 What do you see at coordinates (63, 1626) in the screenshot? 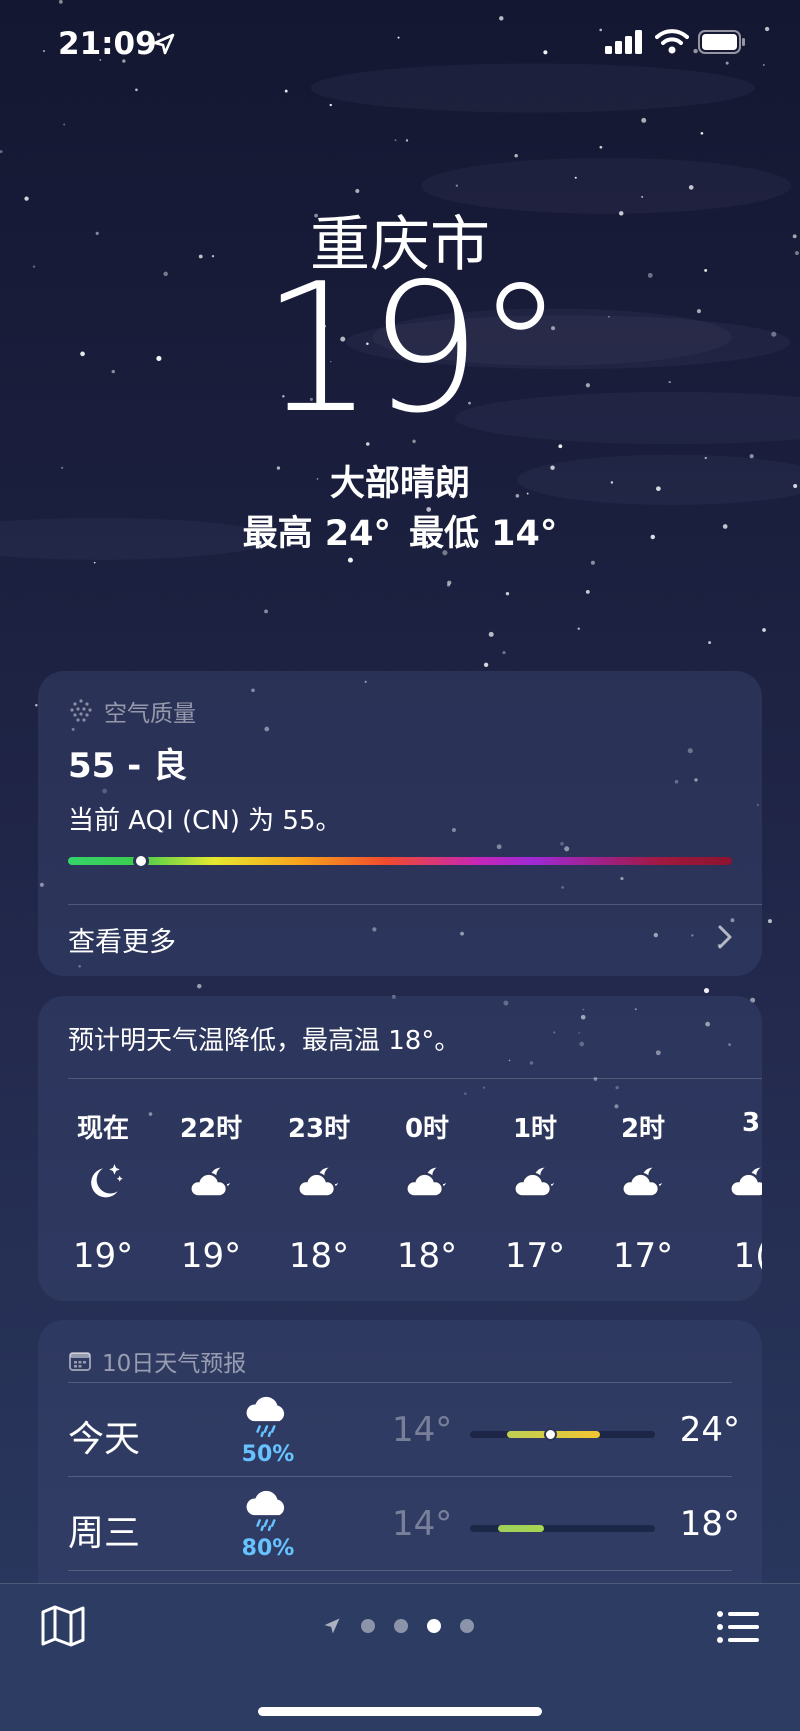
I see `map-icon` at bounding box center [63, 1626].